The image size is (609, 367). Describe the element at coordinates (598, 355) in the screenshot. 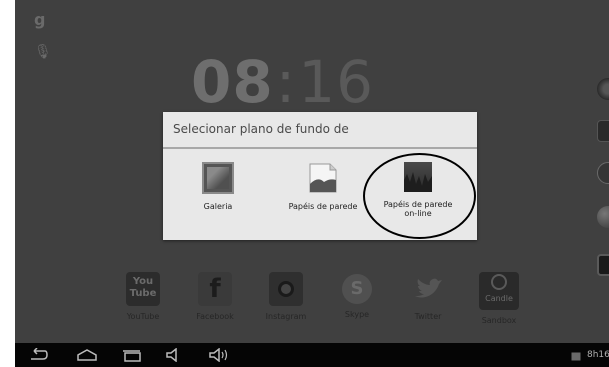

I see `status-time: 8h16` at that location.